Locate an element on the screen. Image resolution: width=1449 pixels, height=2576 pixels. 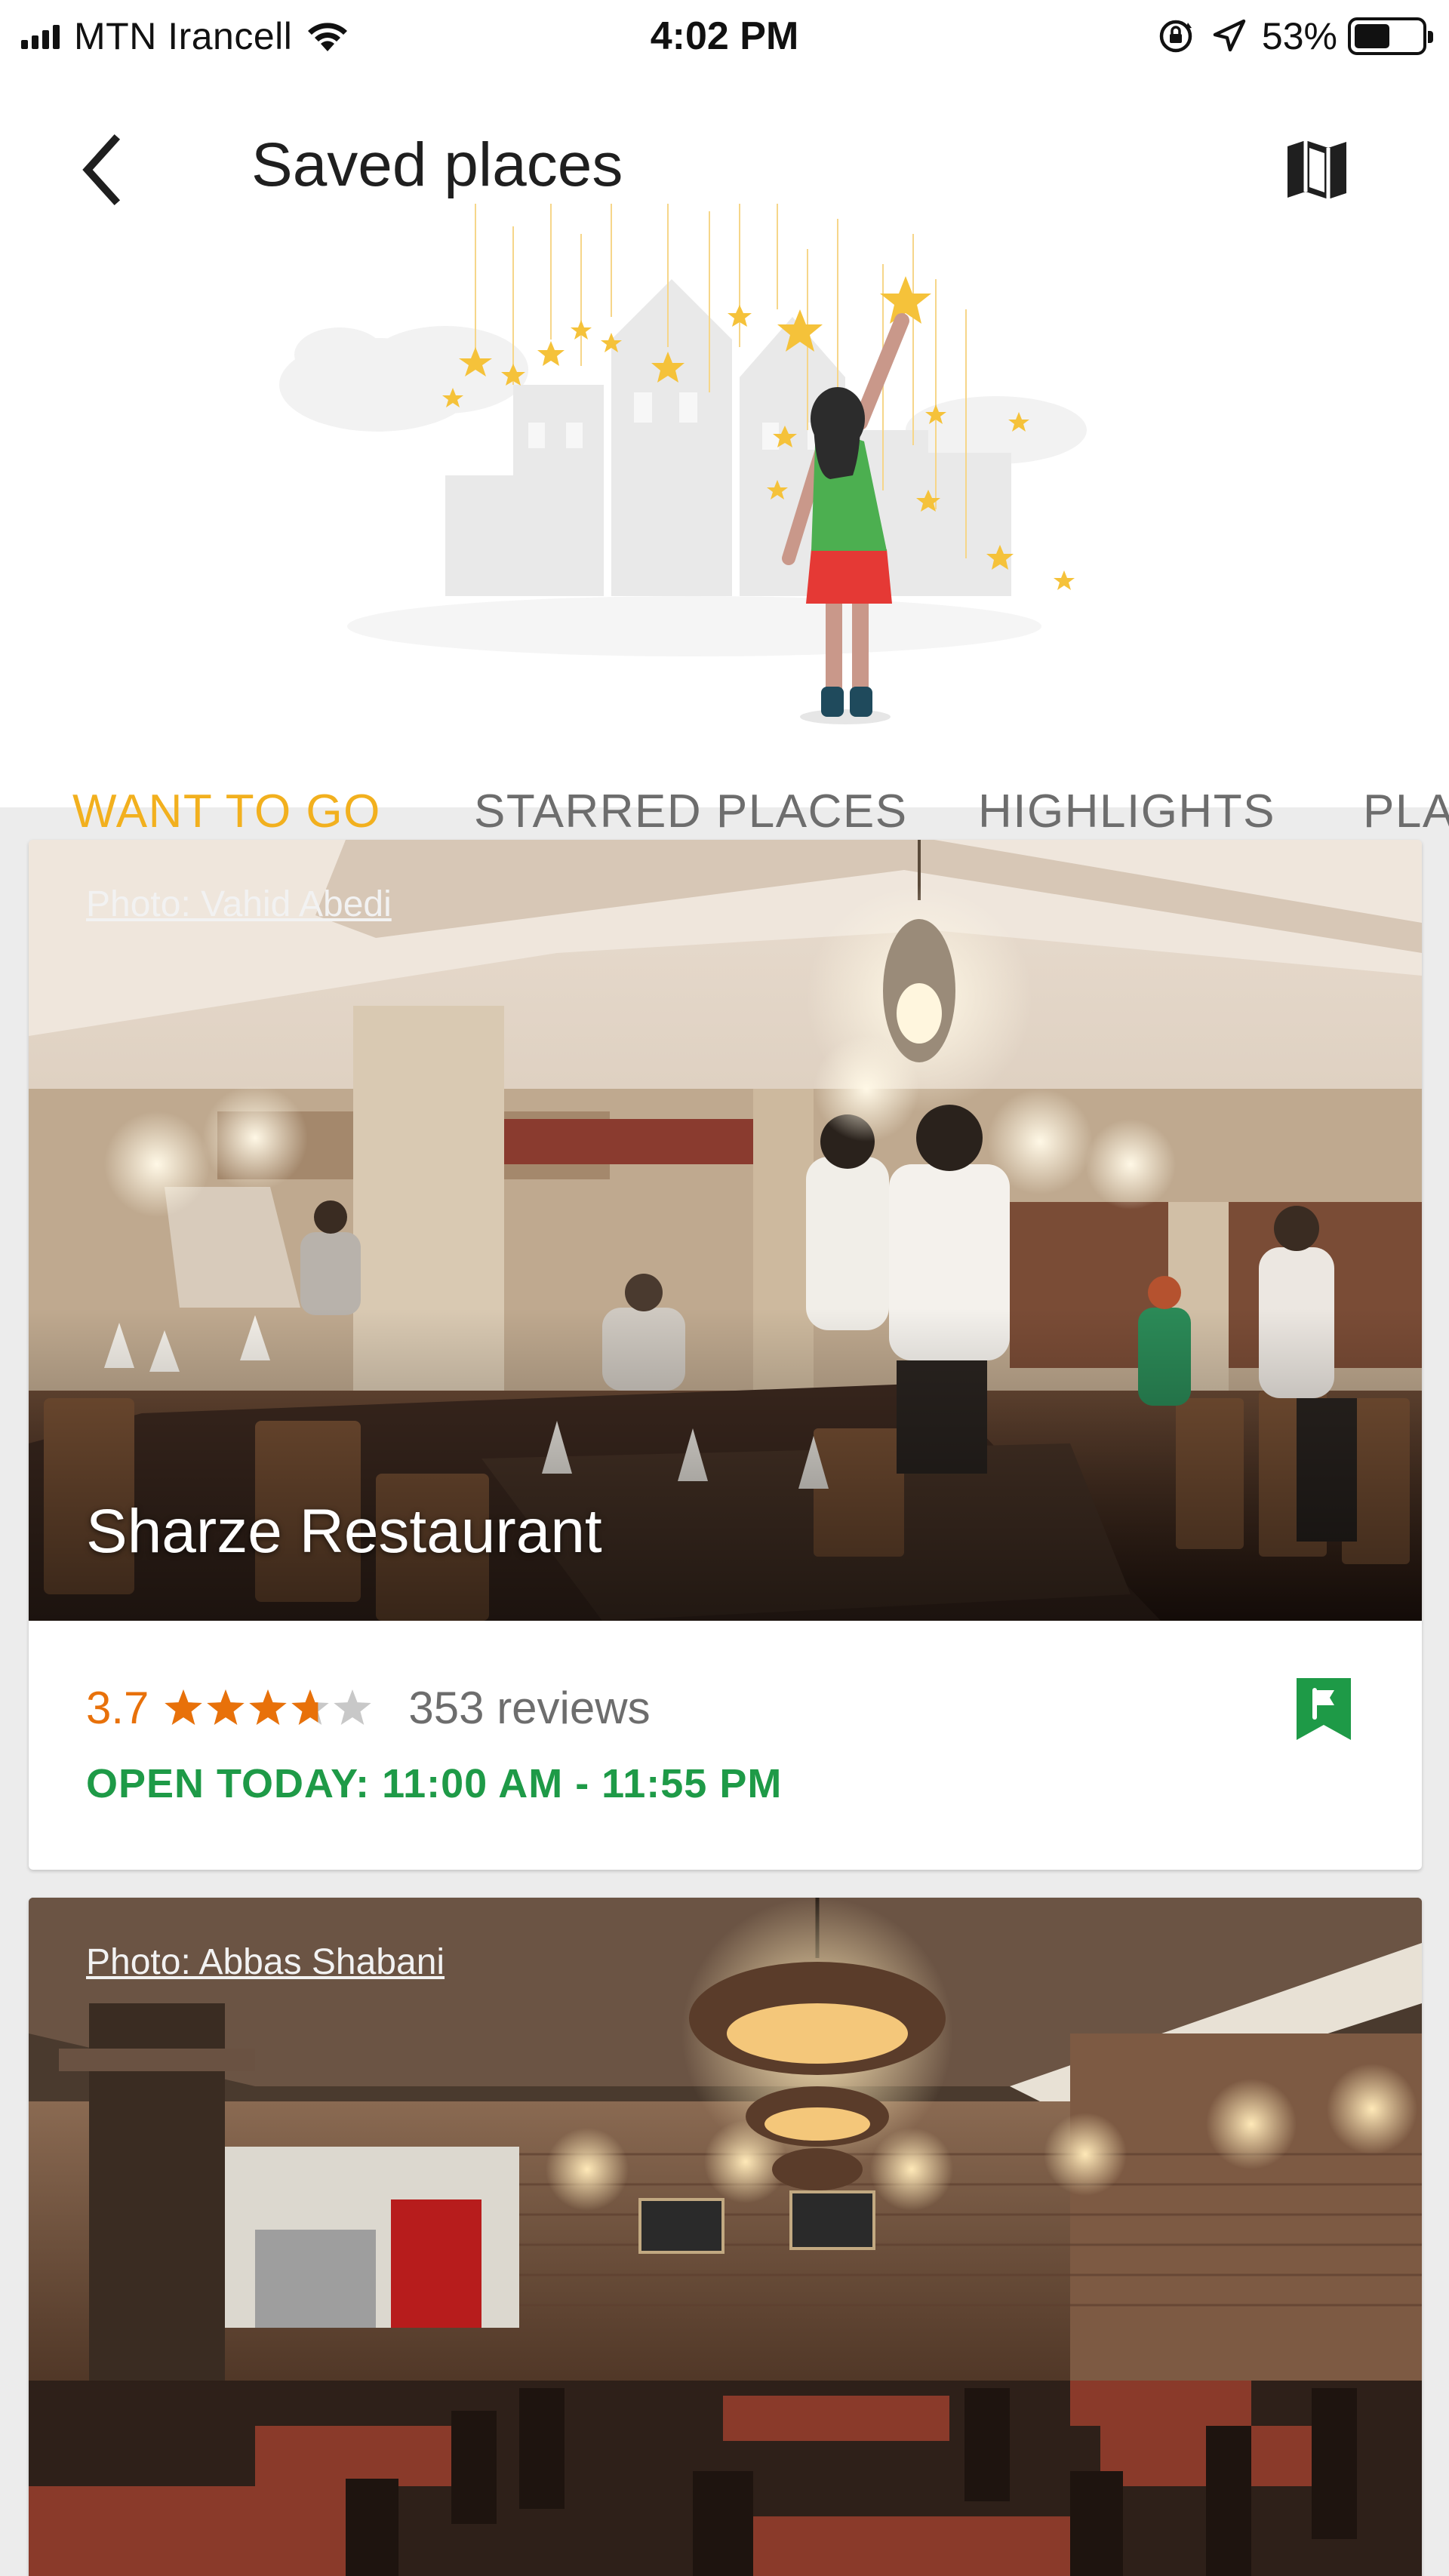
rating-value: 3.7 is located at coordinates (117, 1707).